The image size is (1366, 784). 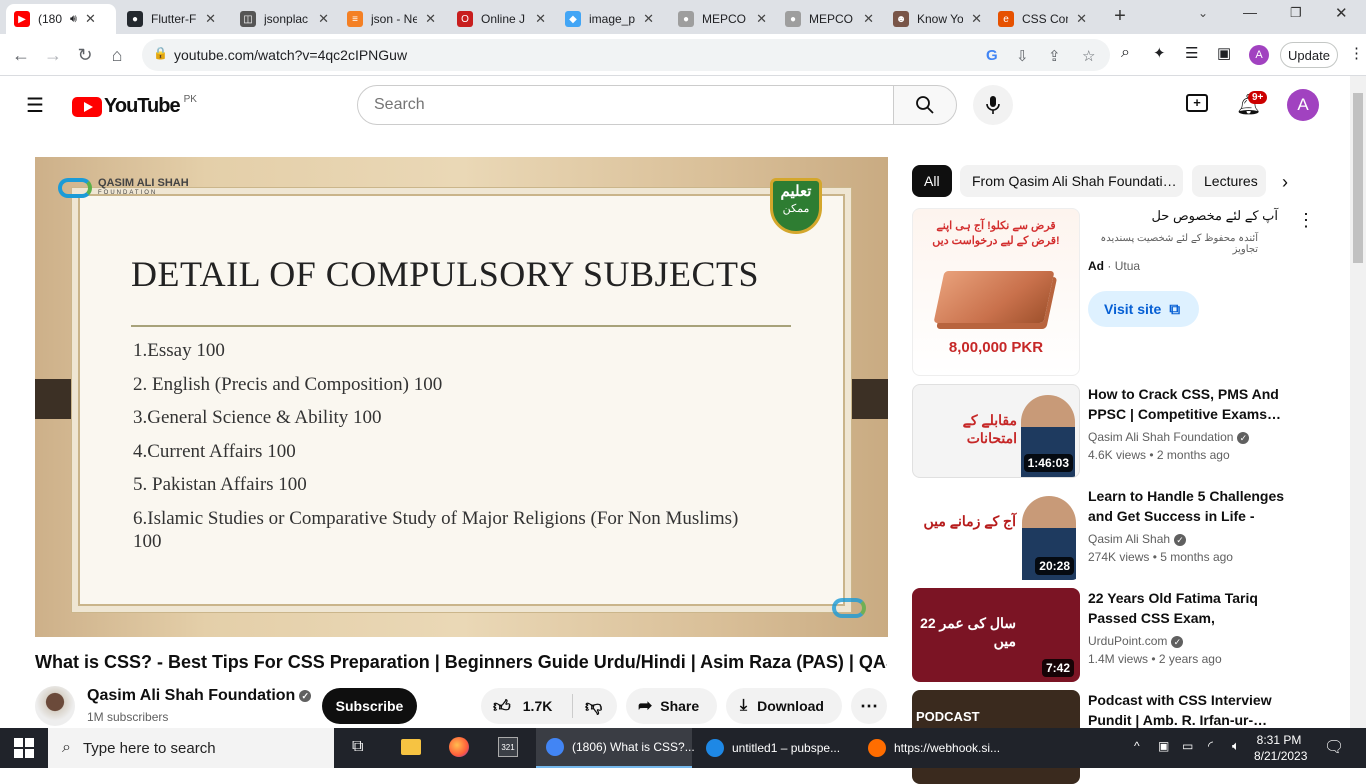 What do you see at coordinates (1341, 13) in the screenshot?
I see `close-window-button: ✕` at bounding box center [1341, 13].